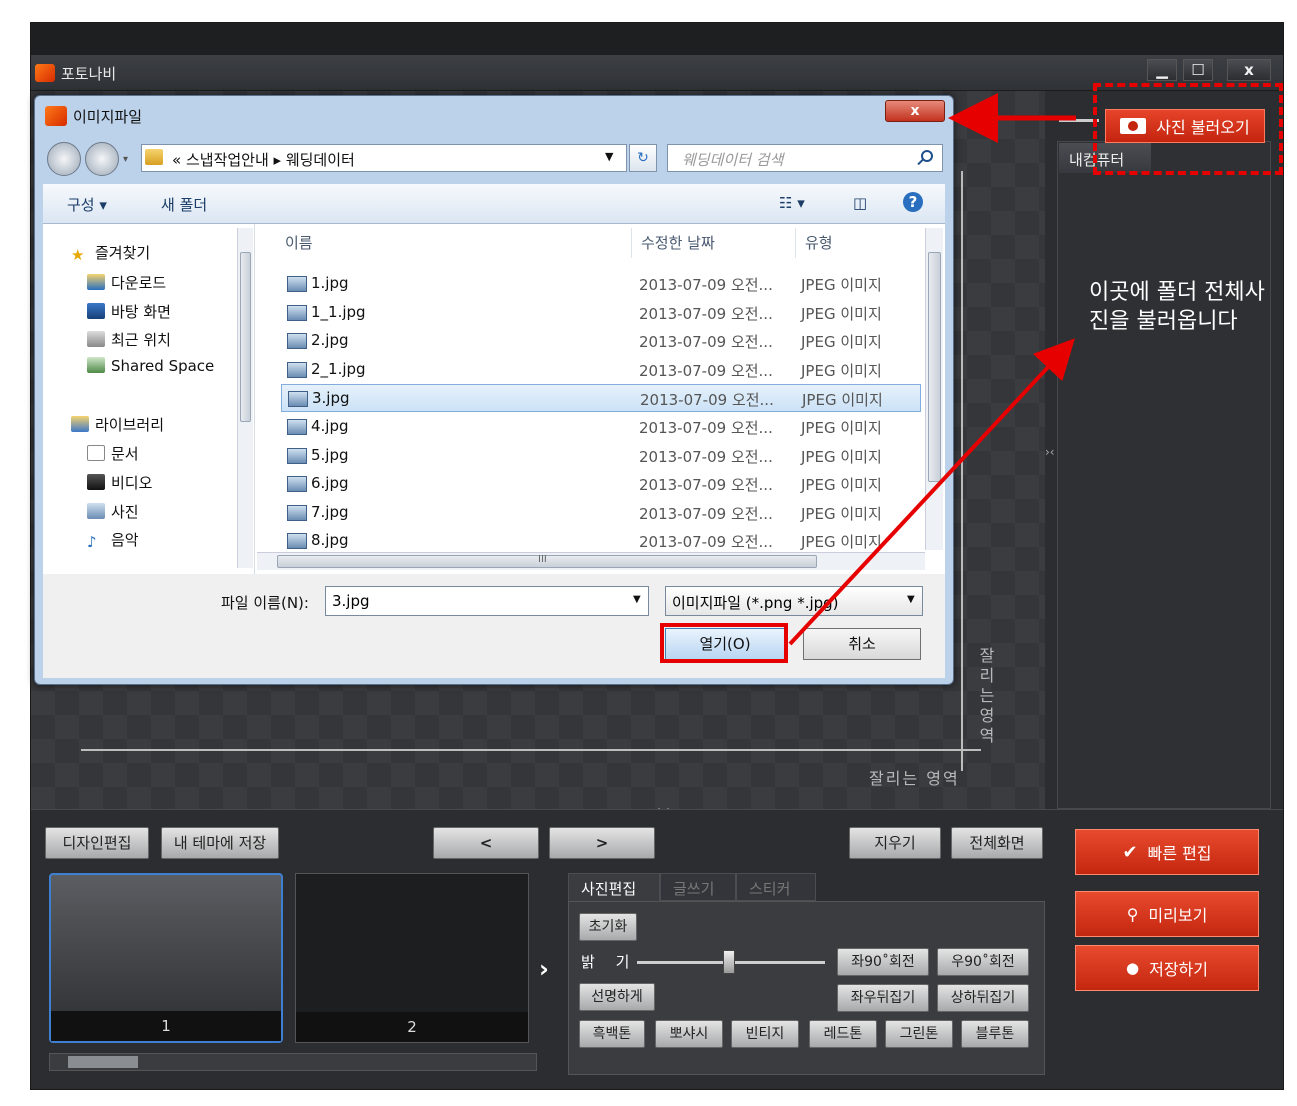  I want to click on arrow-to-note, so click(931, 492).